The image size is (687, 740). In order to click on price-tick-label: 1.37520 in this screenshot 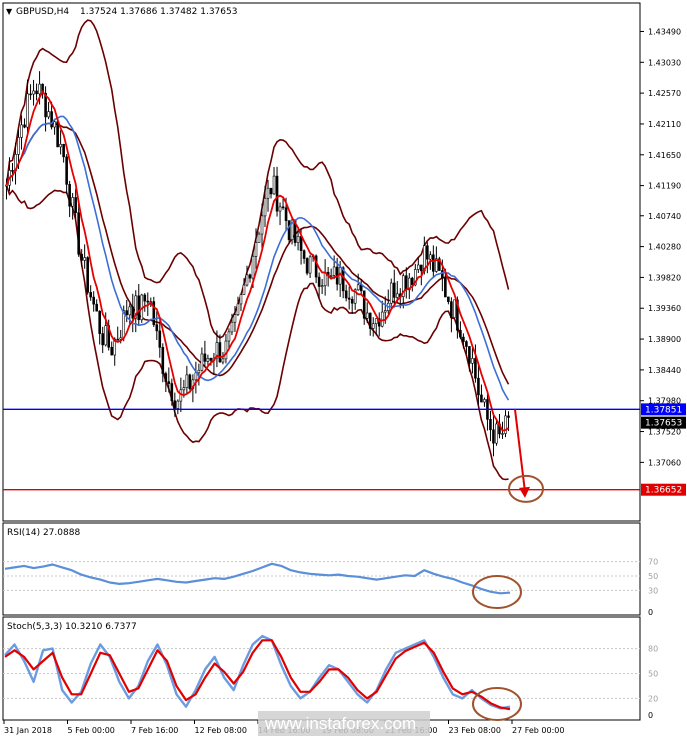, I will do `click(664, 432)`.